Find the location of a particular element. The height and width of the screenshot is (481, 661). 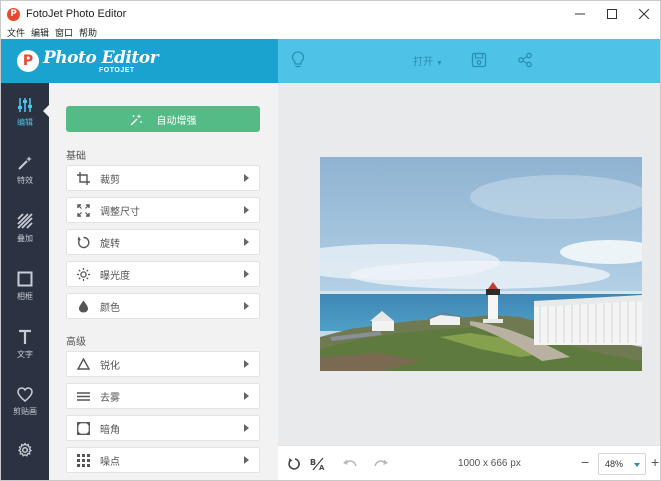

reset-icon is located at coordinates (295, 464).